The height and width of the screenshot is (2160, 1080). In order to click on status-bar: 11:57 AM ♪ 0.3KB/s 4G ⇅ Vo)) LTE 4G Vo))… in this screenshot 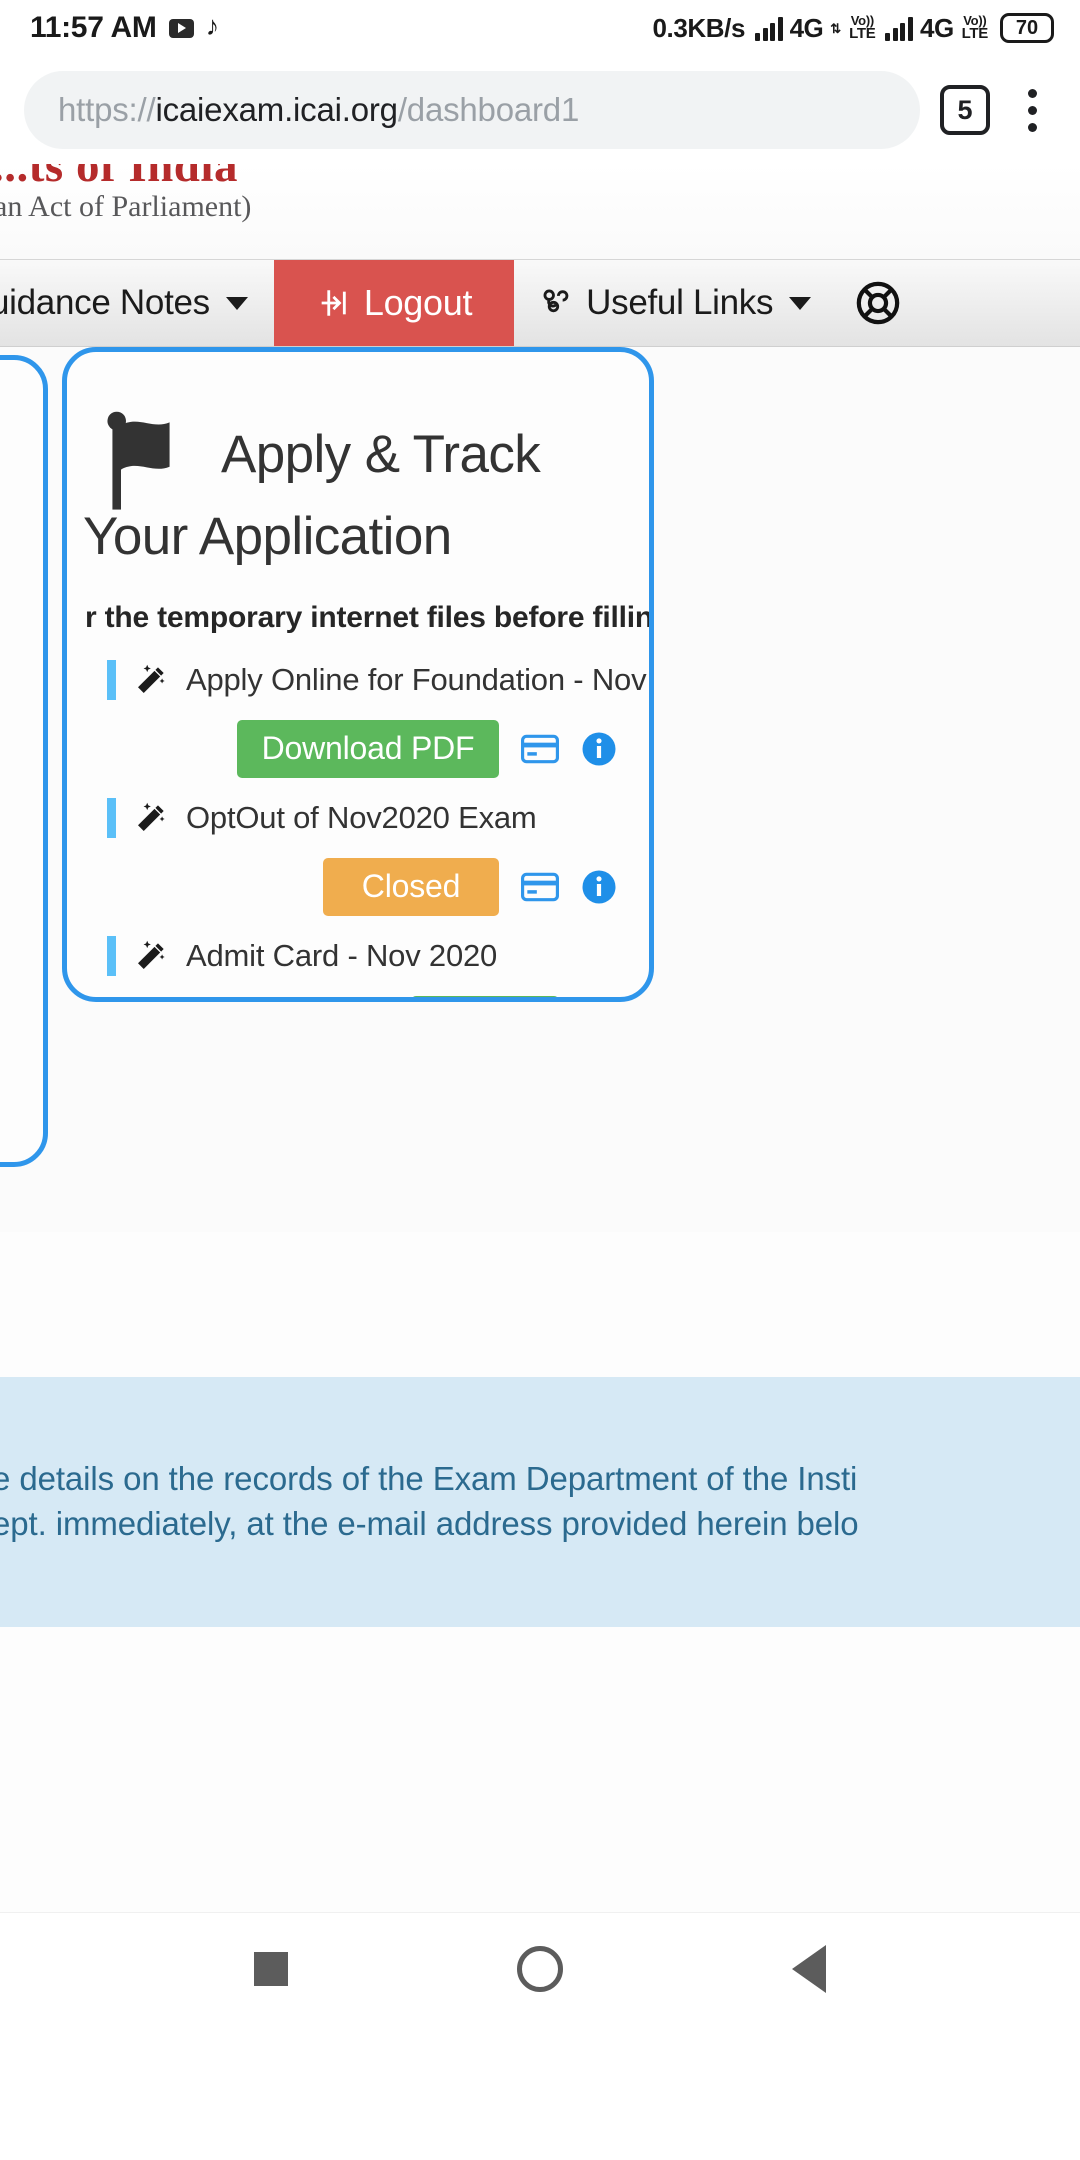, I will do `click(540, 28)`.